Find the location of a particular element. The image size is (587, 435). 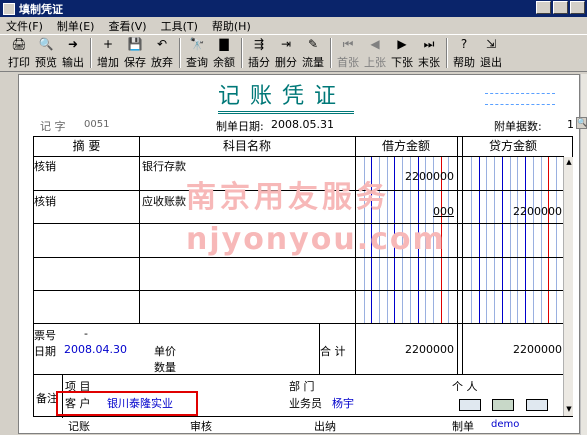

row2-credit: 2200000 is located at coordinates (537, 211).